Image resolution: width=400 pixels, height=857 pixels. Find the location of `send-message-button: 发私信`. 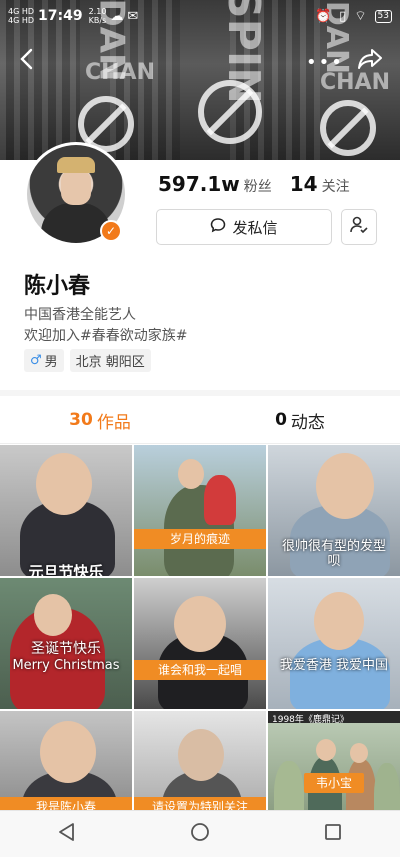

send-message-button: 发私信 is located at coordinates (244, 227).